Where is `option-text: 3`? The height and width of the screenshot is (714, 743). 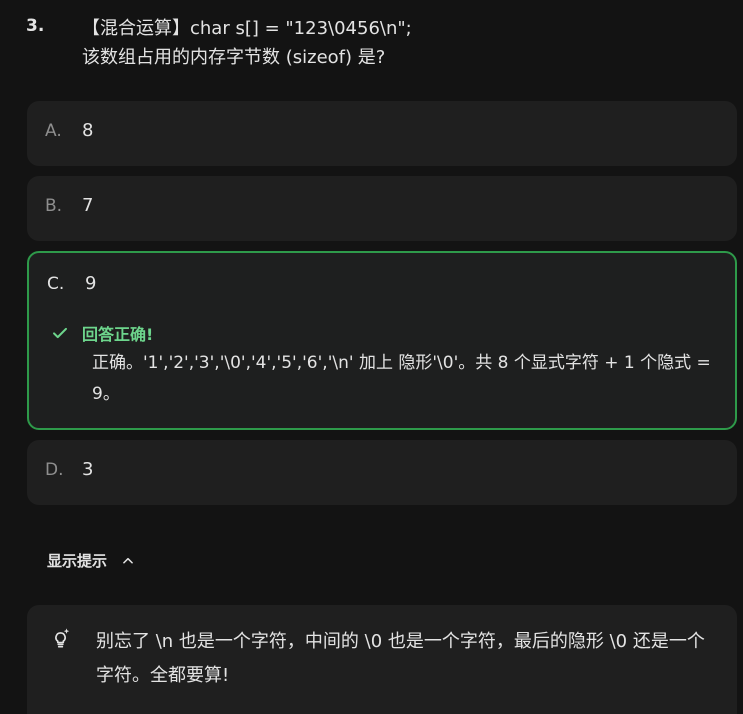
option-text: 3 is located at coordinates (88, 469).